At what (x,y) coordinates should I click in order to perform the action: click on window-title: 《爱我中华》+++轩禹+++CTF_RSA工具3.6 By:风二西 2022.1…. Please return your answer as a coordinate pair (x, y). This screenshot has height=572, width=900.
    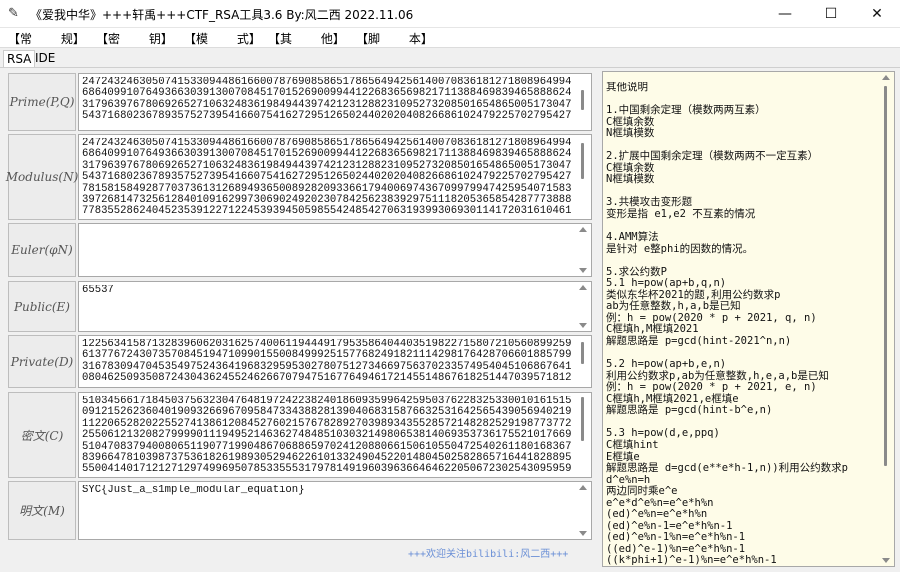
    Looking at the image, I should click on (222, 15).